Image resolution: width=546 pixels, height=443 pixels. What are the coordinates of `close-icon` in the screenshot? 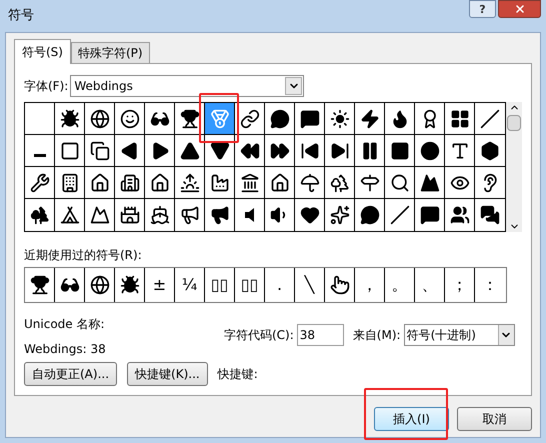 It's located at (520, 9).